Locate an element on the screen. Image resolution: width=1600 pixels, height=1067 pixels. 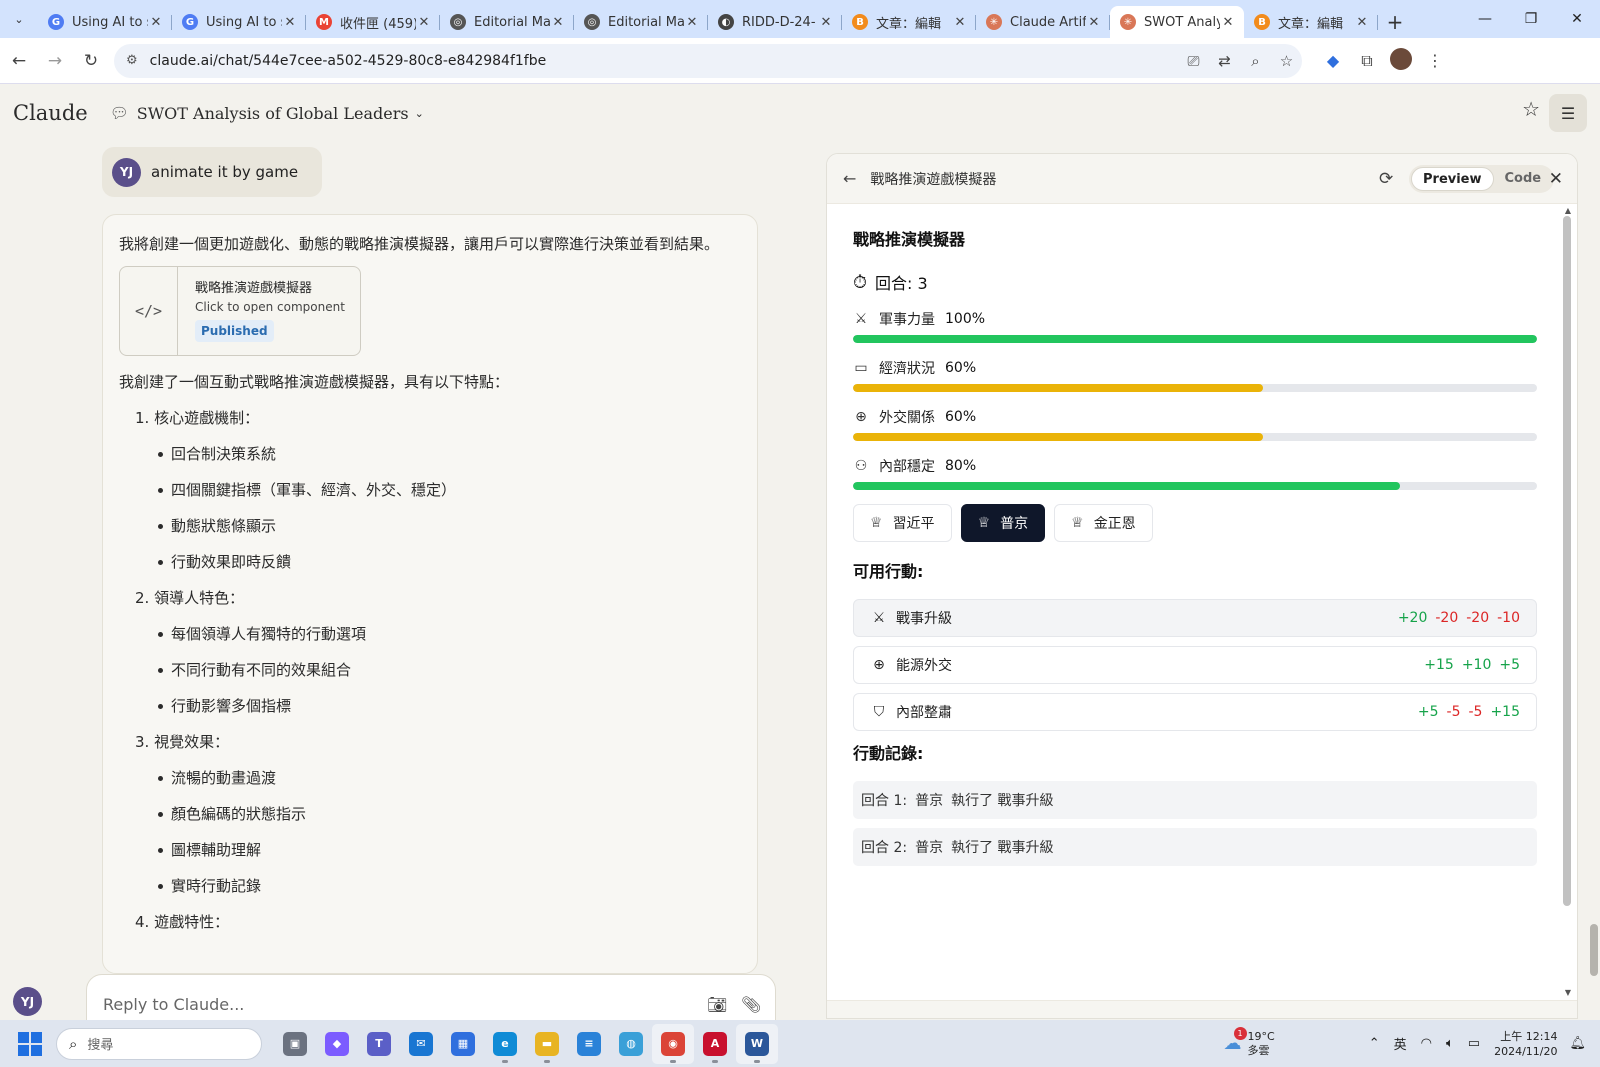
close-icon: ✕ is located at coordinates (1556, 179).